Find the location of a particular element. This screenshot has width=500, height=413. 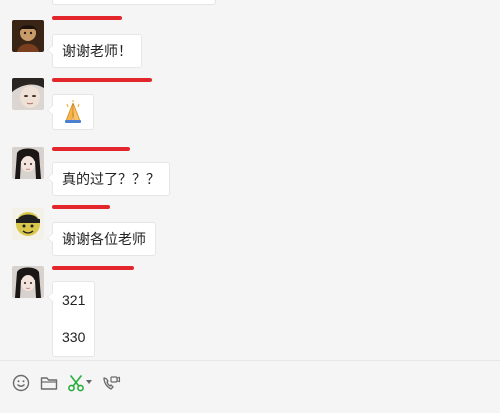

message-bubble: 谢谢老师！ is located at coordinates (94, 51).